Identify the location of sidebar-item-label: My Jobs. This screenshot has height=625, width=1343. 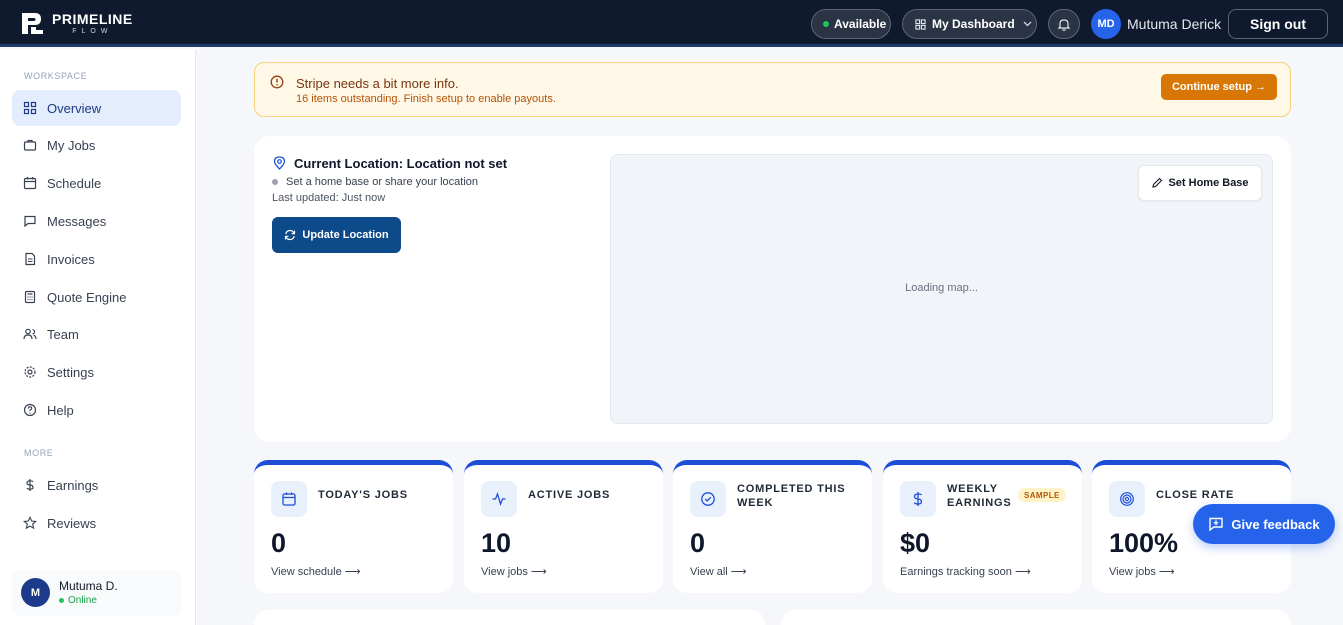
(71, 145).